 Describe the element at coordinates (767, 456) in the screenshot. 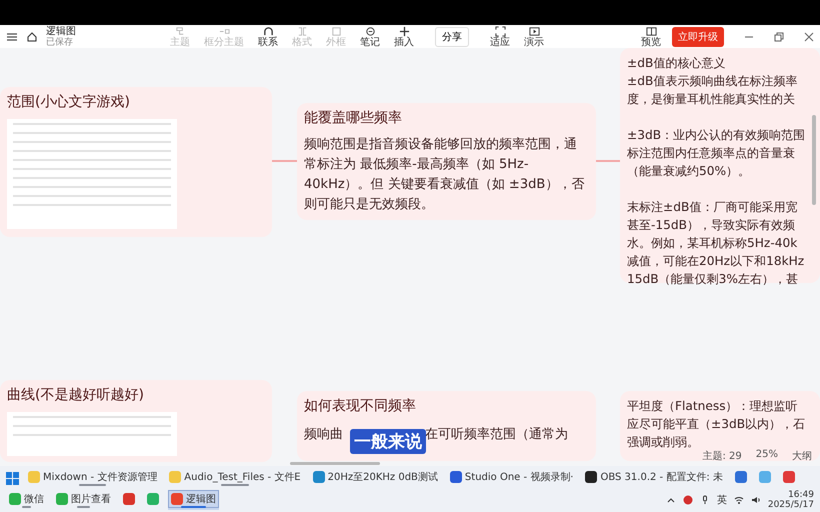

I see `zoom-level: 25%` at that location.